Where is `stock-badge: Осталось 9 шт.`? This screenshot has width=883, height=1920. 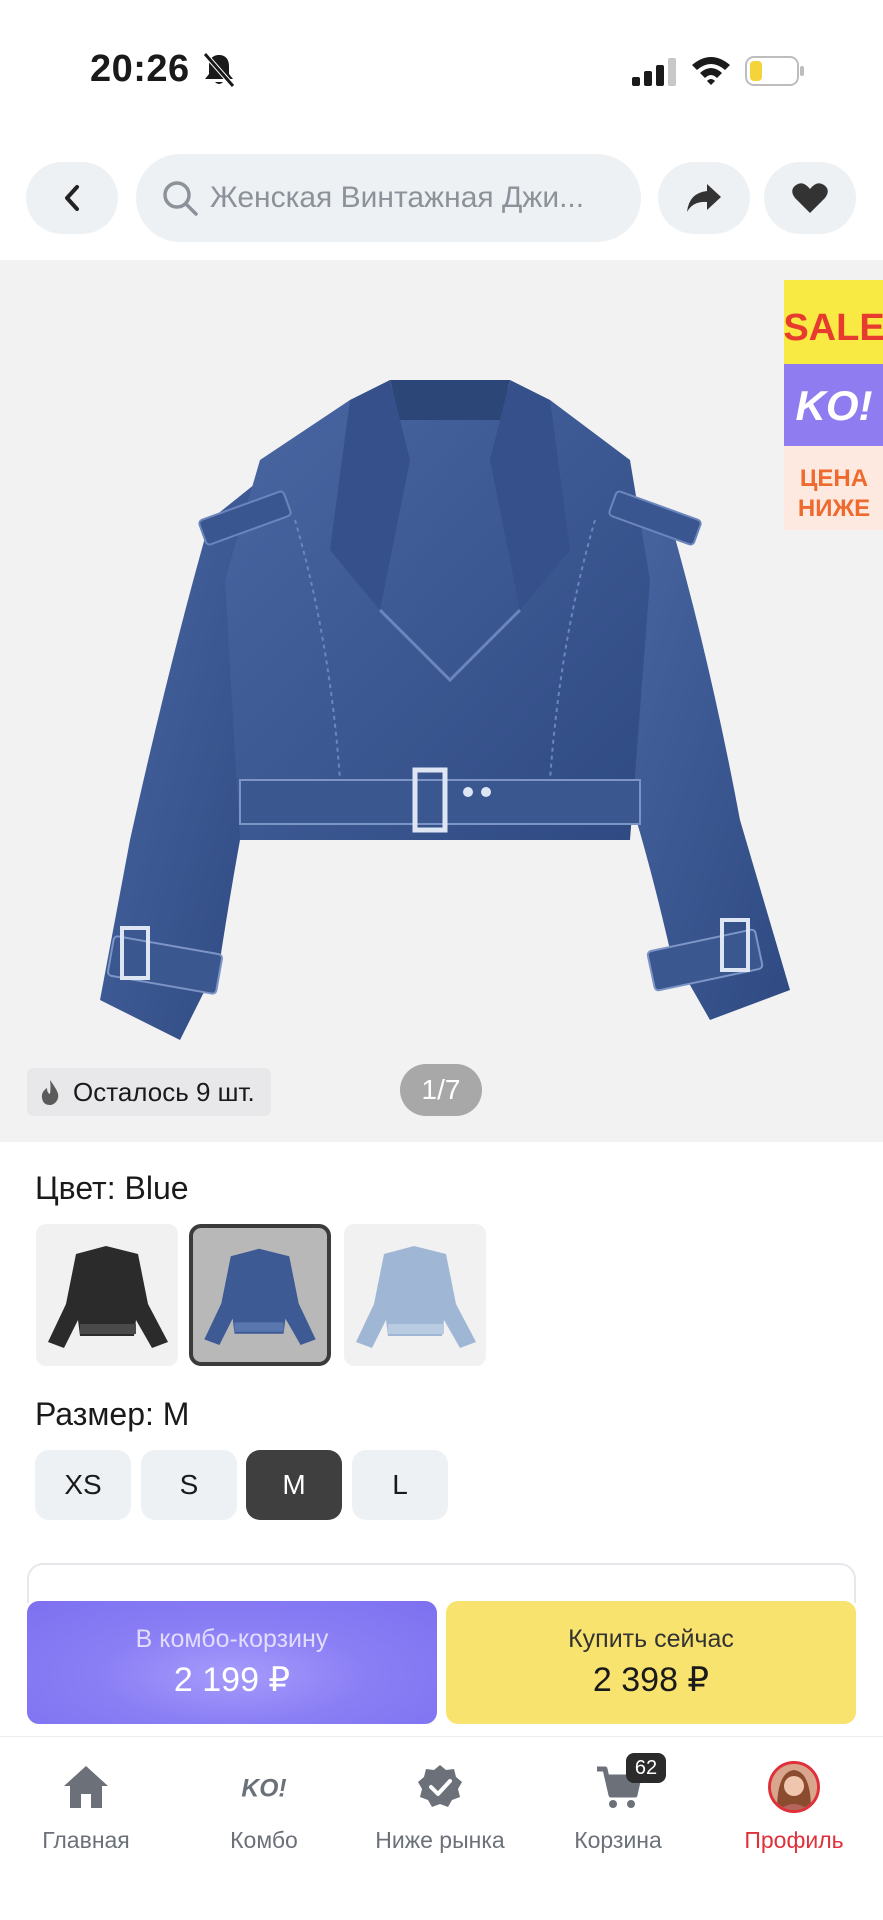
stock-badge: Осталось 9 шт. is located at coordinates (149, 1092).